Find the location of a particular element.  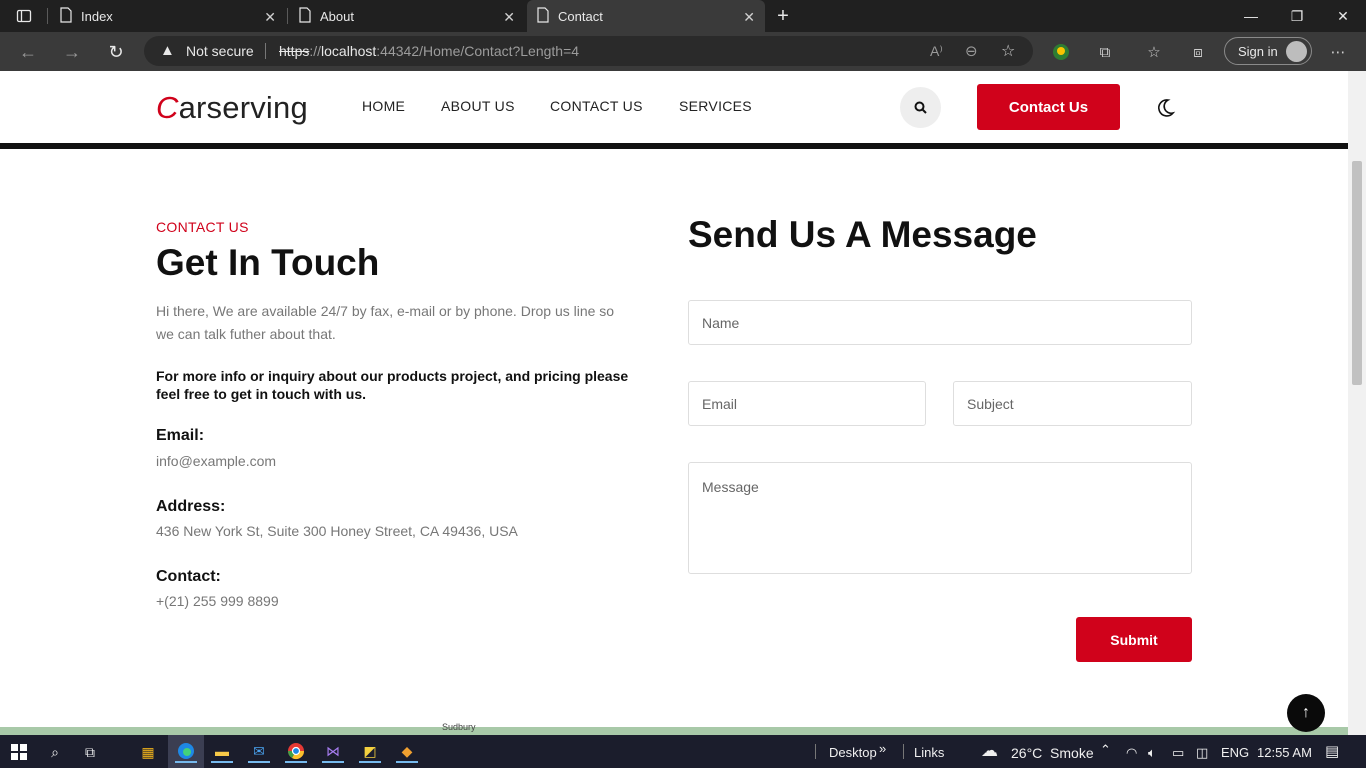

map-place-label: Sudbury is located at coordinates (459, 727).